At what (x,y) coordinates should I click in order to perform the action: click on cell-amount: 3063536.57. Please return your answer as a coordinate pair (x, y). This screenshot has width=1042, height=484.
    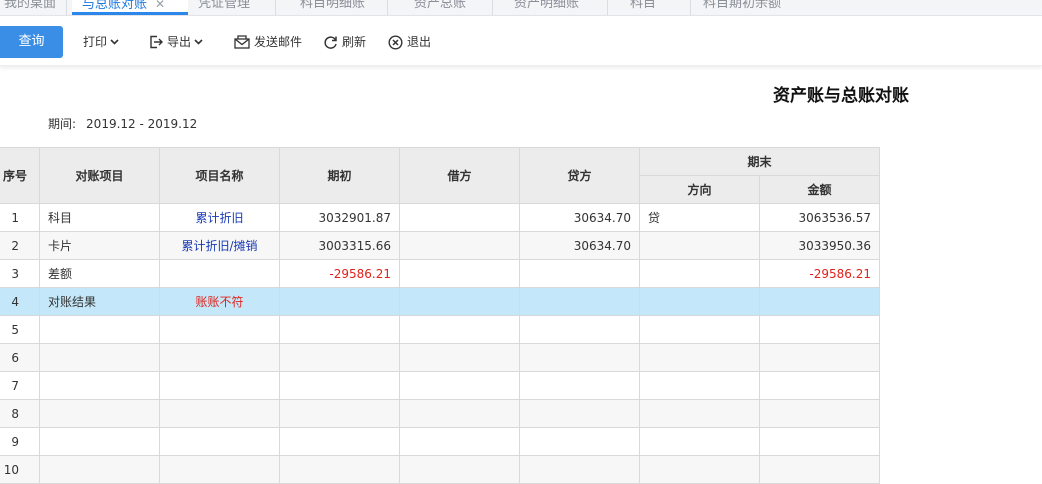
    Looking at the image, I should click on (819, 217).